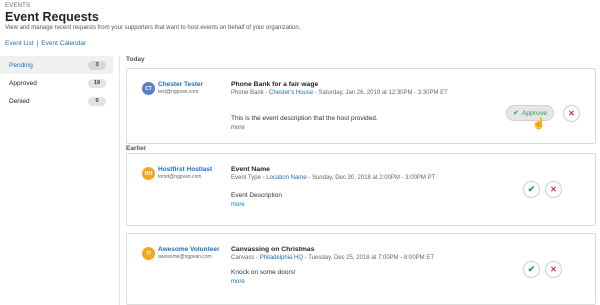  Describe the element at coordinates (63, 43) in the screenshot. I see `event-calendar-link: Event Calendar` at that location.